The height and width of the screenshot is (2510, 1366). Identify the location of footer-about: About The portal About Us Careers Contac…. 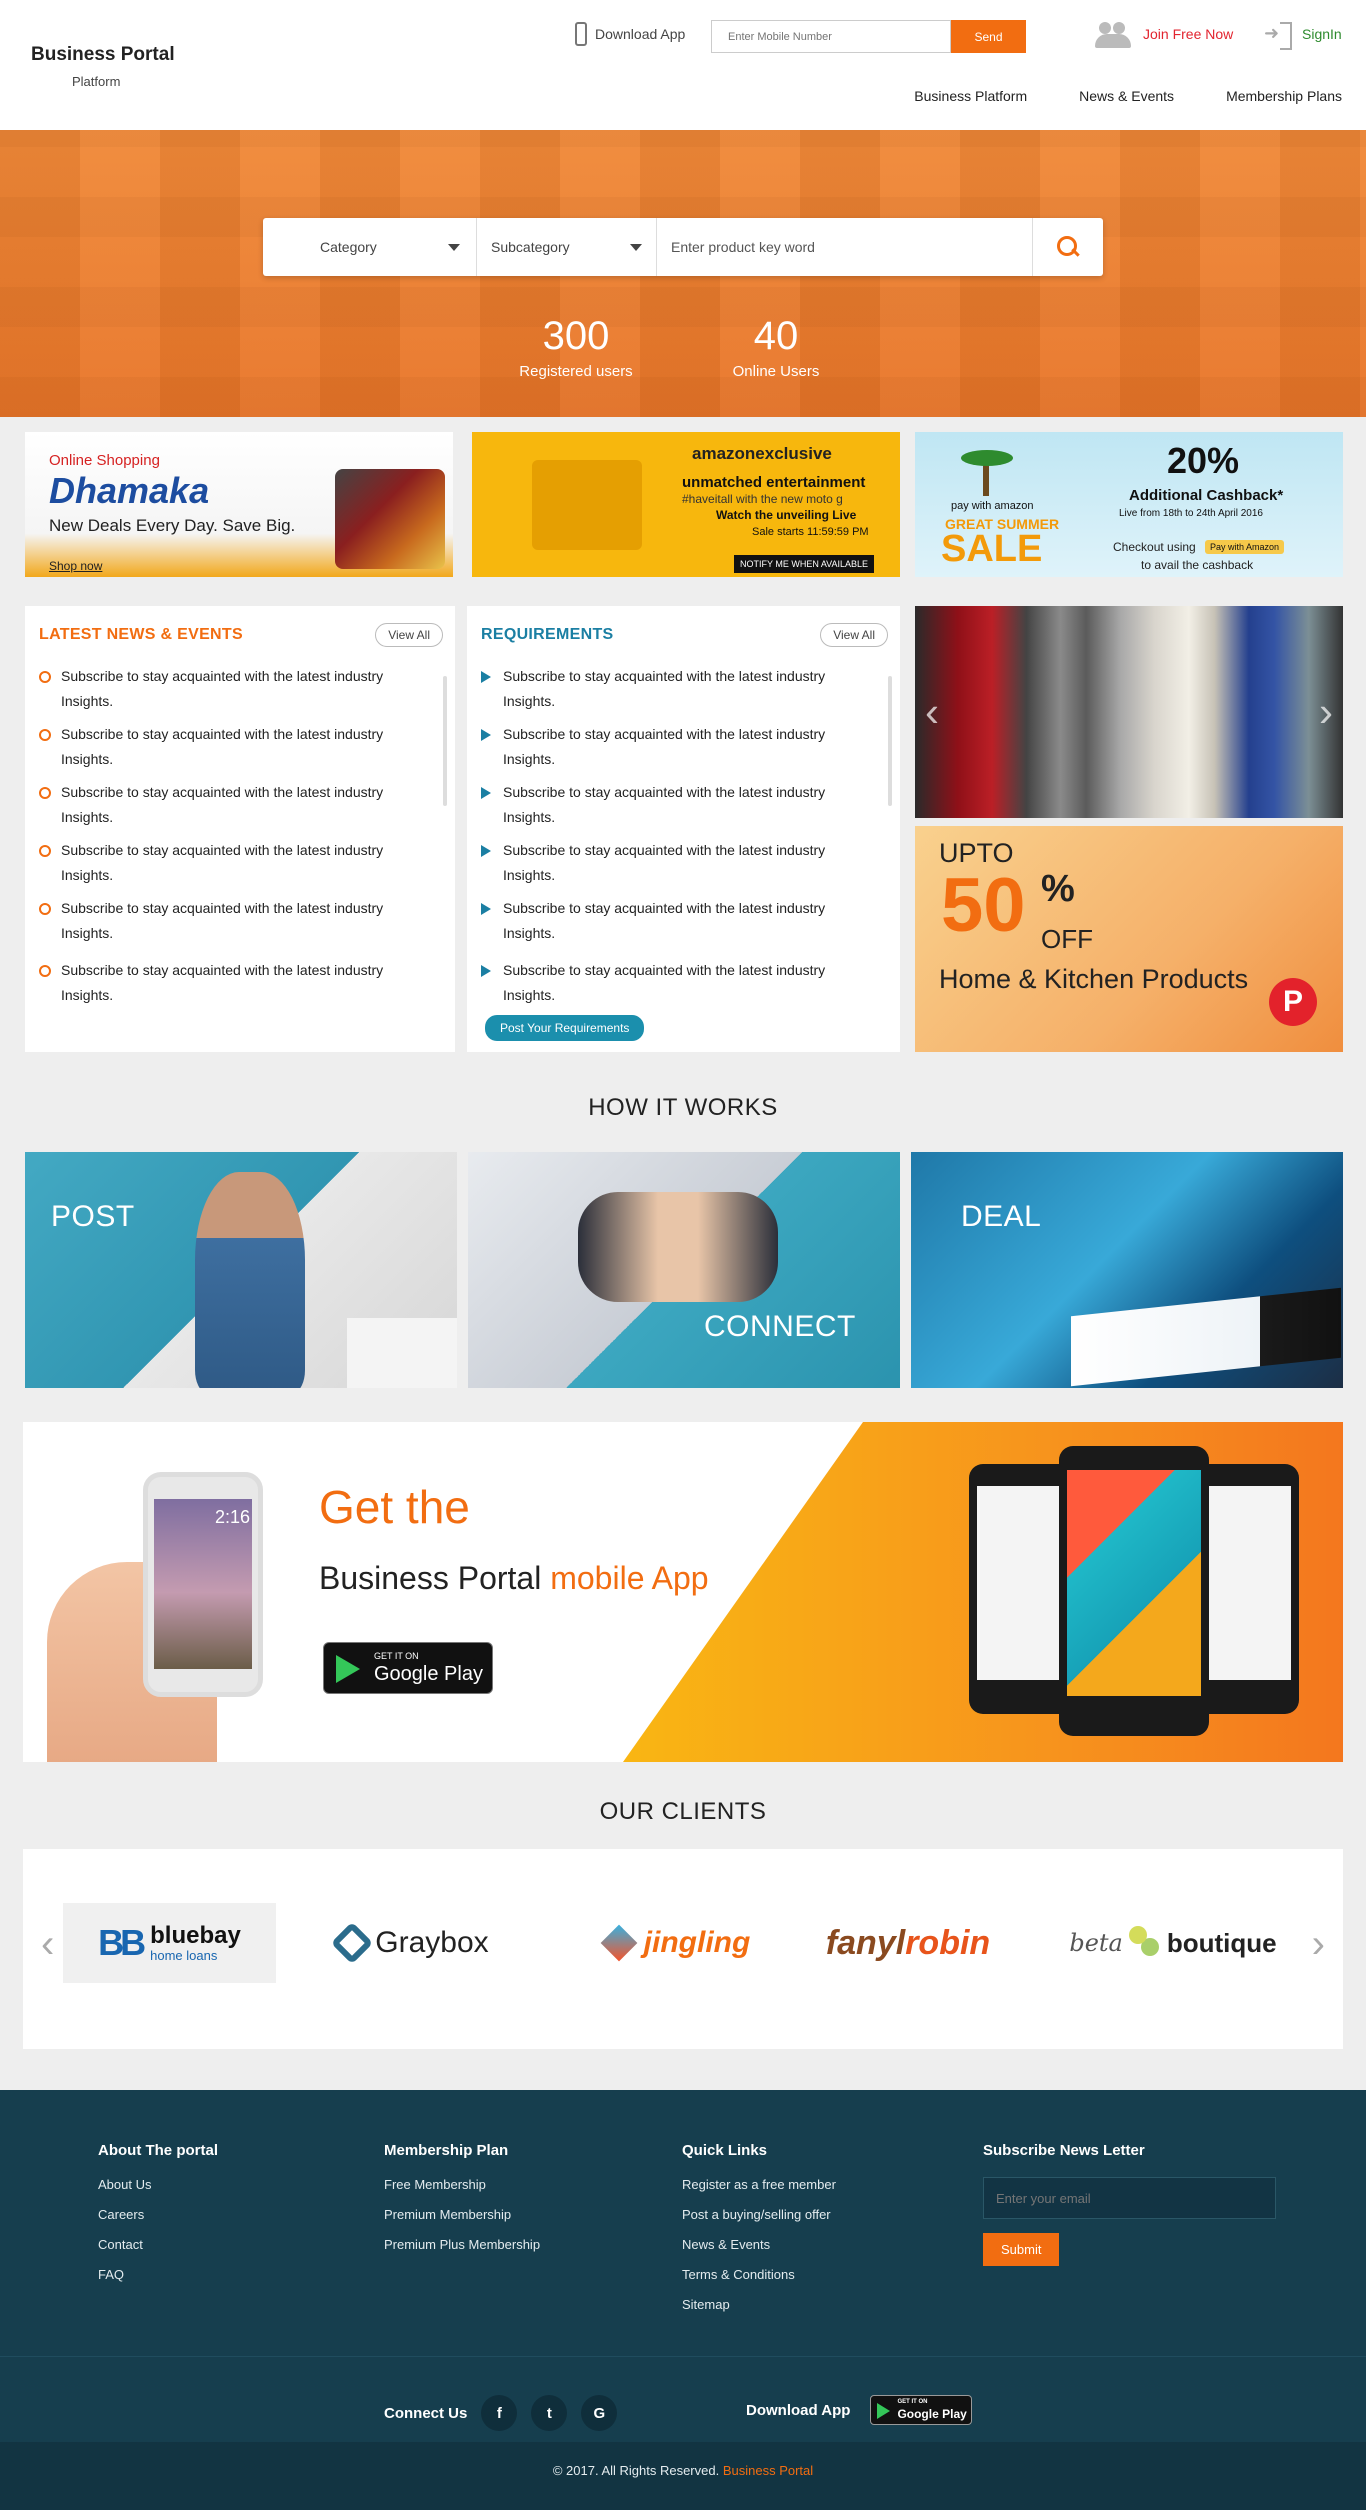
(158, 2219).